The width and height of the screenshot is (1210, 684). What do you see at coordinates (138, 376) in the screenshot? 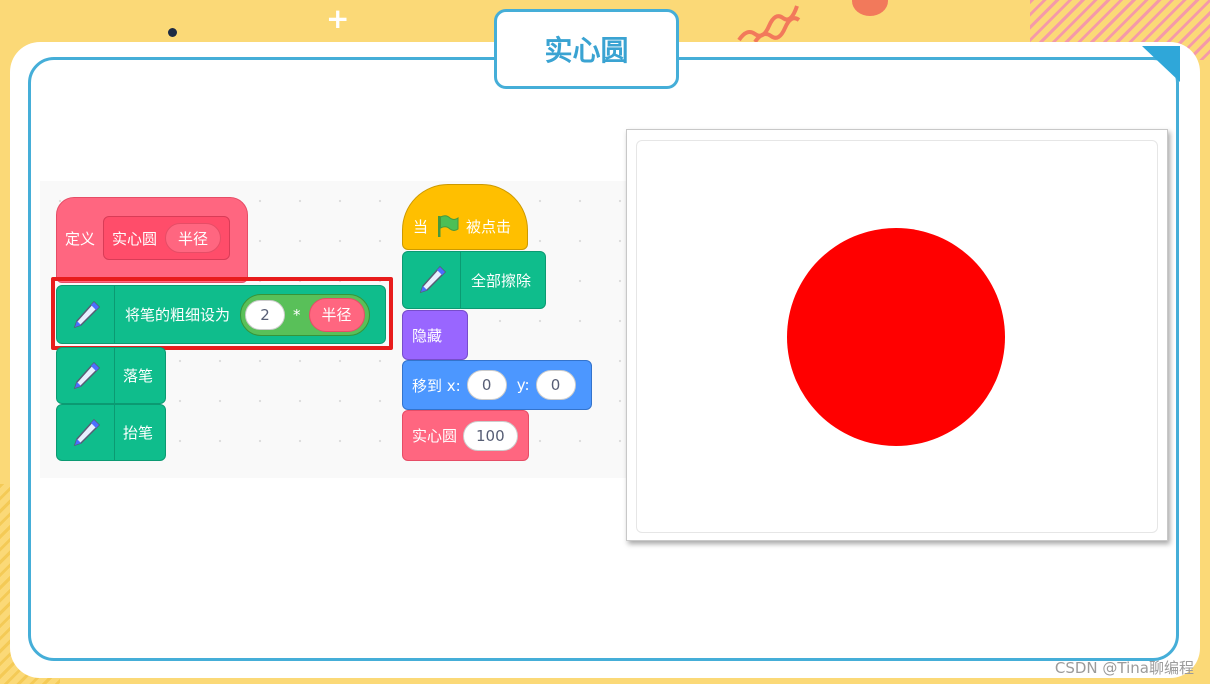
I see `pen-down-label: 落笔` at bounding box center [138, 376].